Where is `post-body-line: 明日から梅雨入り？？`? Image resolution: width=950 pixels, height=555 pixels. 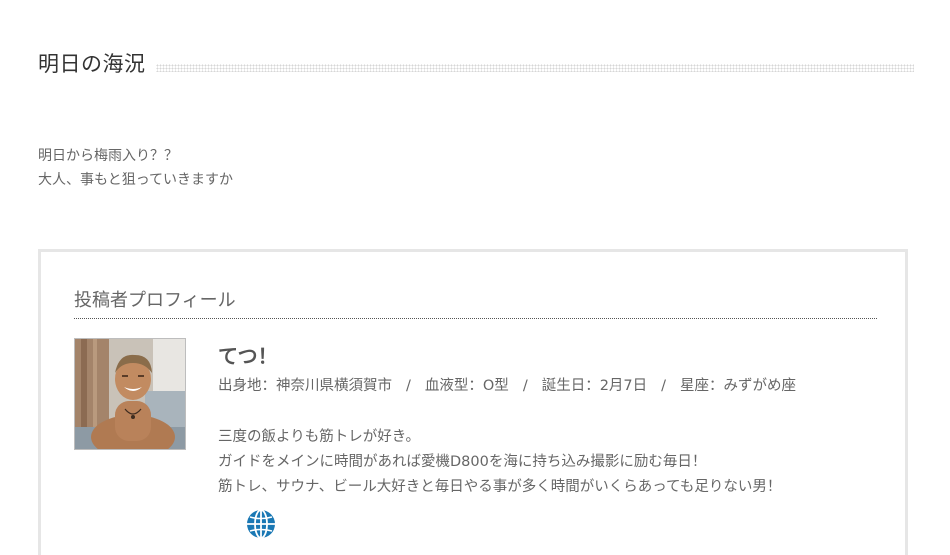 post-body-line: 明日から梅雨入り？？ is located at coordinates (108, 156).